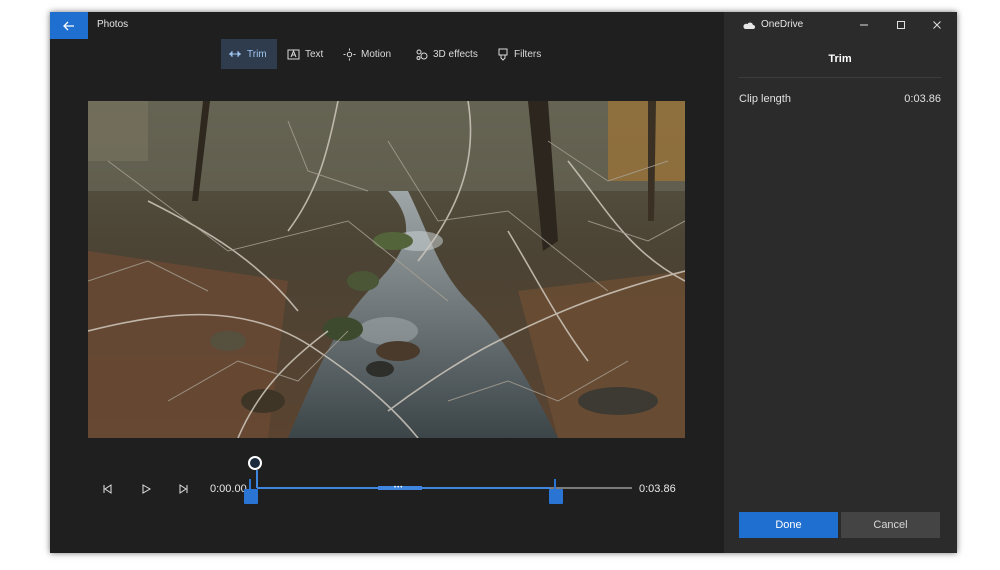 The width and height of the screenshot is (1000, 570). Describe the element at coordinates (765, 99) in the screenshot. I see `clip-length-label: Clip length` at that location.